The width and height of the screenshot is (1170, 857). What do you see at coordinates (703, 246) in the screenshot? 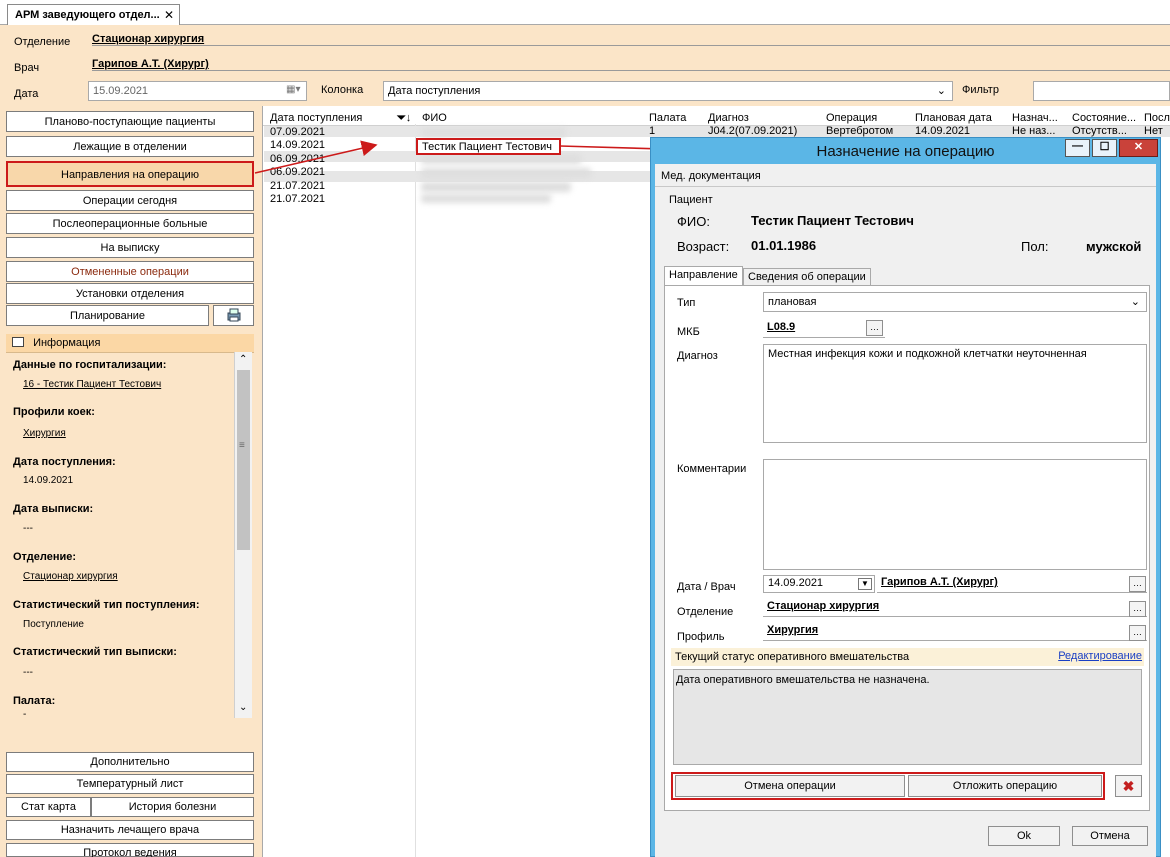
I see `age-label: Возраст:` at bounding box center [703, 246].